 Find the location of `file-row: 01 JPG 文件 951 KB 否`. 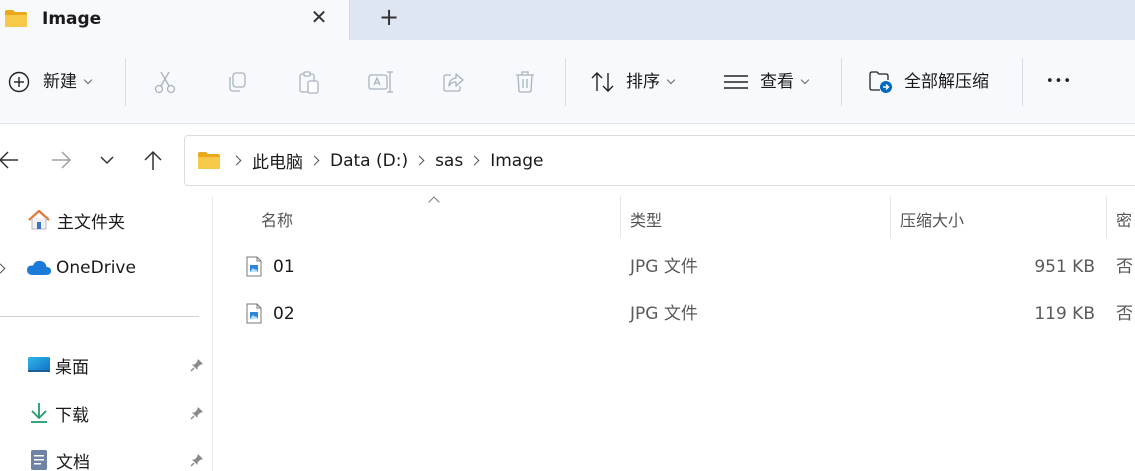

file-row: 01 JPG 文件 951 KB 否 is located at coordinates (674, 267).